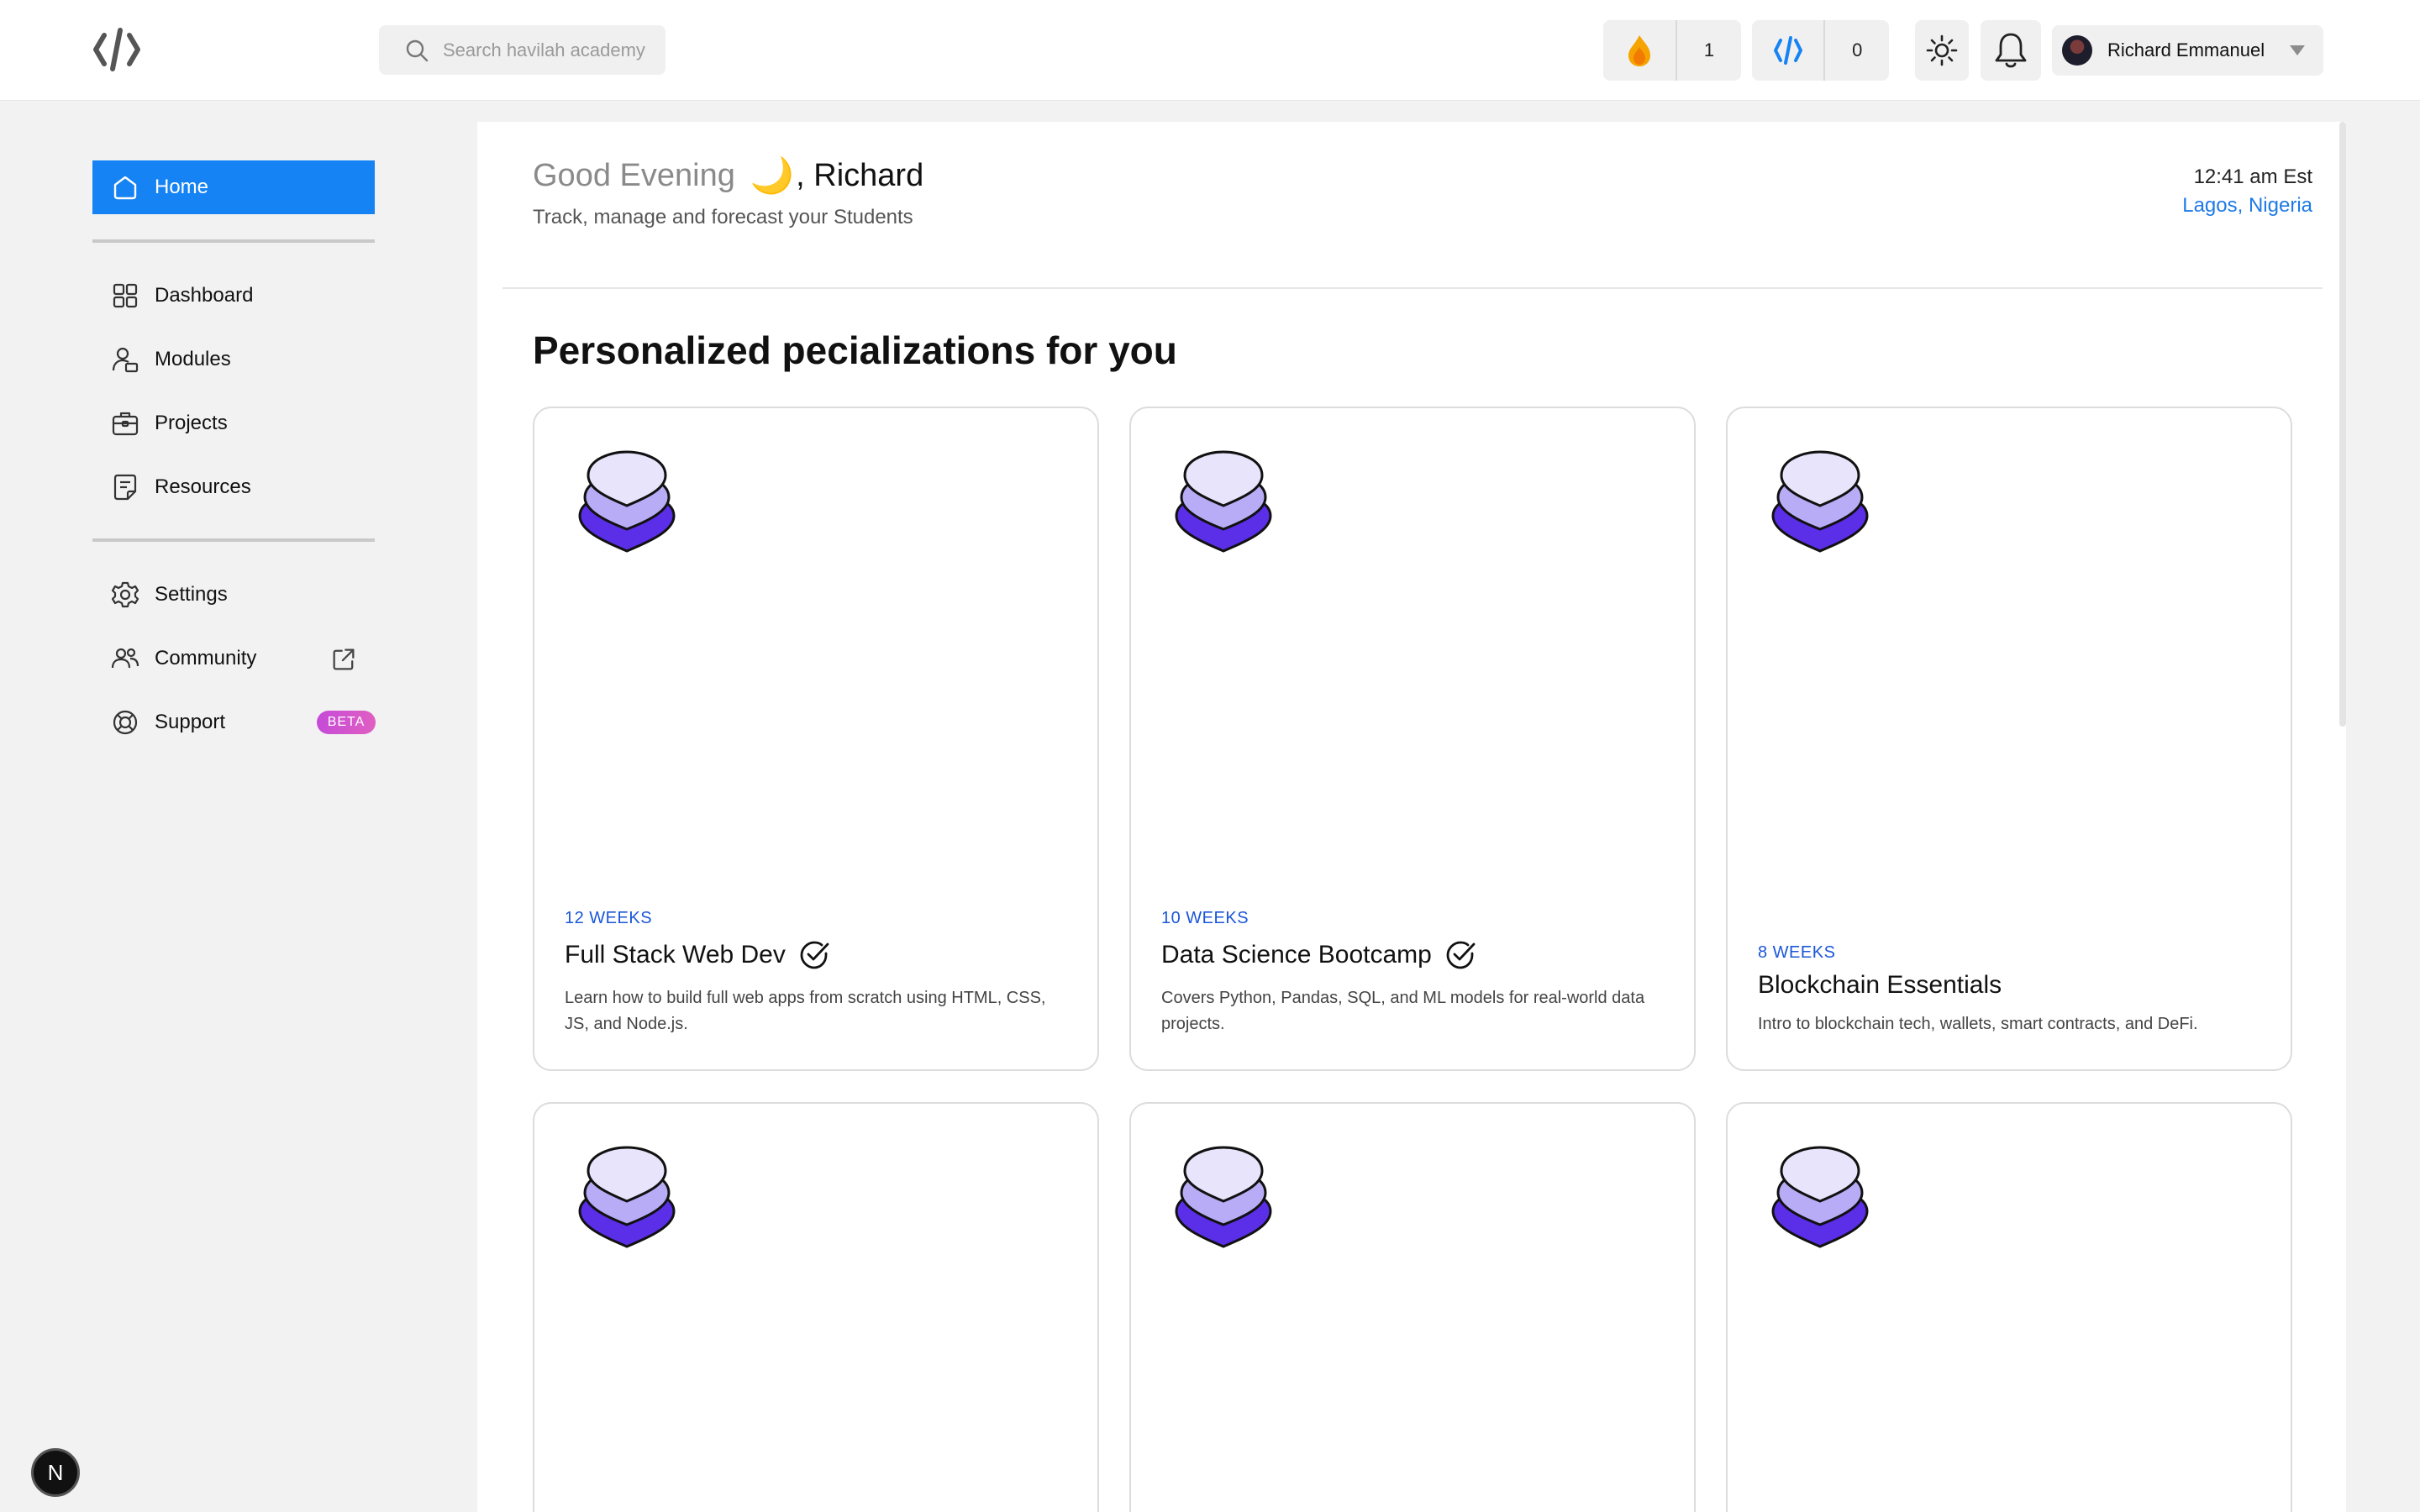 This screenshot has width=2420, height=1512. I want to click on sidebar-item-projects: Projects, so click(233, 423).